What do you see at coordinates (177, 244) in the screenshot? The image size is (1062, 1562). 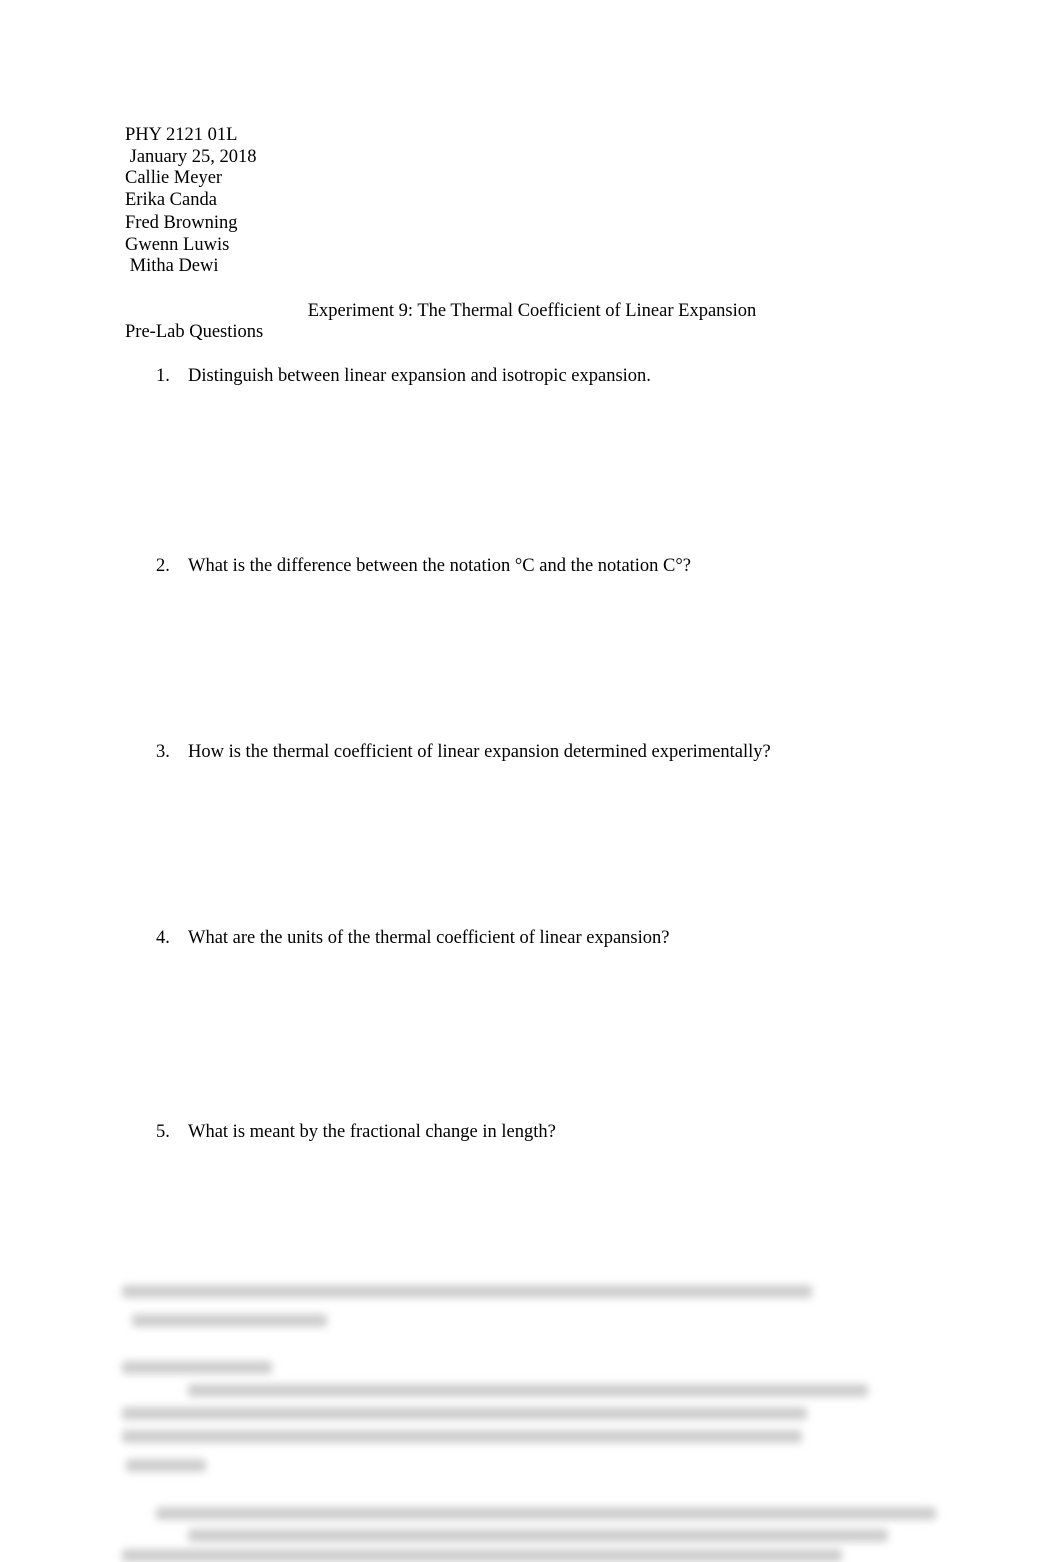 I see `author-name: Gwenn Luwis` at bounding box center [177, 244].